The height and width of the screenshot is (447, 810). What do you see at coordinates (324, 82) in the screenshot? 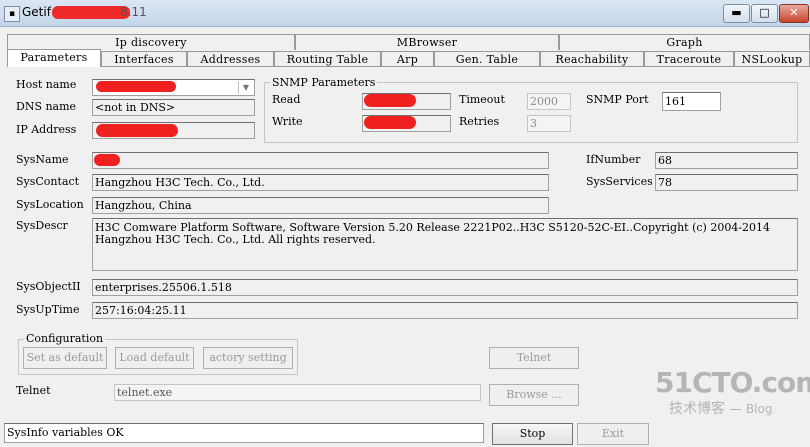
I see `snmp-parameters-title: SNMP Parameters` at bounding box center [324, 82].